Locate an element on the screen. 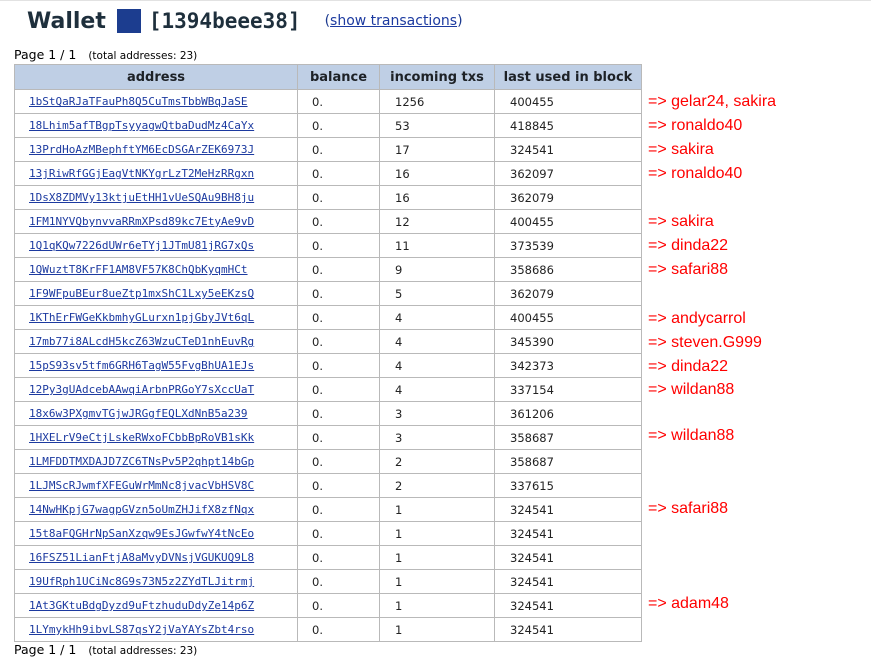  address-cell: 14NwHKpjG7wagpGVzn5oUmZHJifX8zfNqx is located at coordinates (156, 509).